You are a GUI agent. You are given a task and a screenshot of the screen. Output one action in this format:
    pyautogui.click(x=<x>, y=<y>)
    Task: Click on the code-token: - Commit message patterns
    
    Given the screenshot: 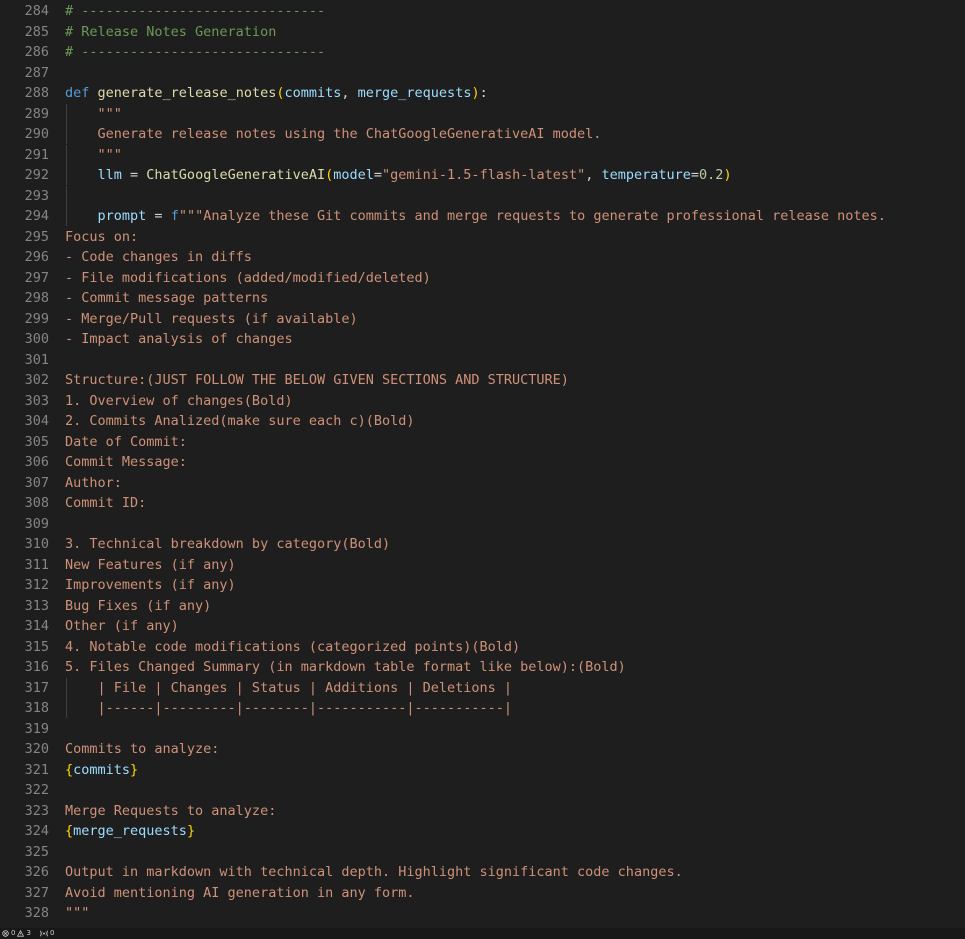 What is the action you would take?
    pyautogui.click(x=167, y=298)
    